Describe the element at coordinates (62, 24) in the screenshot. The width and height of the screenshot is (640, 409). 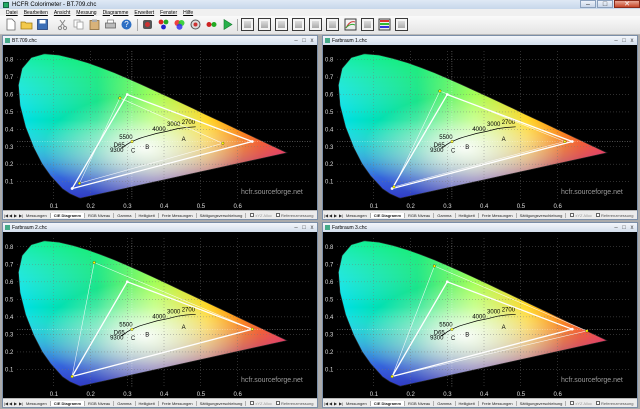
I see `cut-icon` at that location.